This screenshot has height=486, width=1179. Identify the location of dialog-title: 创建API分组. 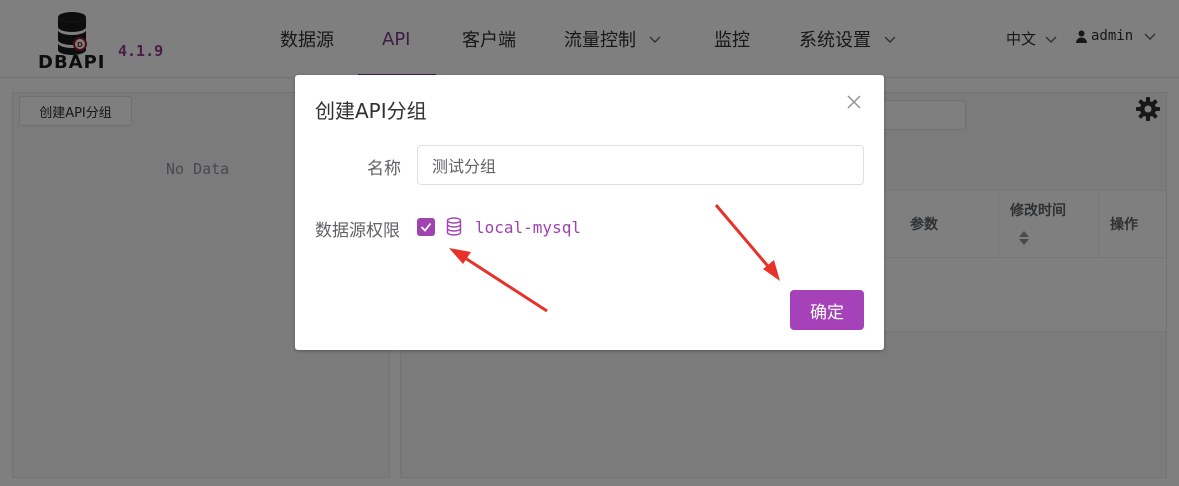
(371, 111).